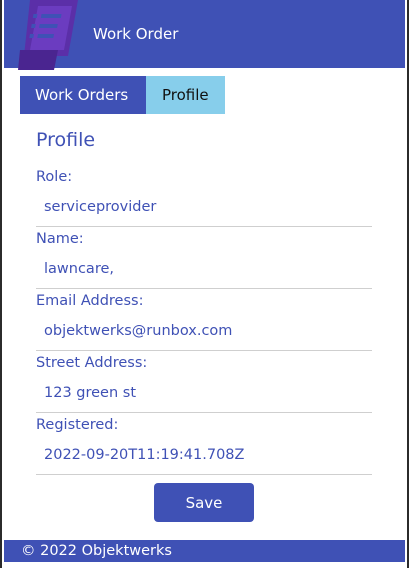 The height and width of the screenshot is (568, 409). Describe the element at coordinates (100, 207) in the screenshot. I see `role-value: serviceprovider` at that location.